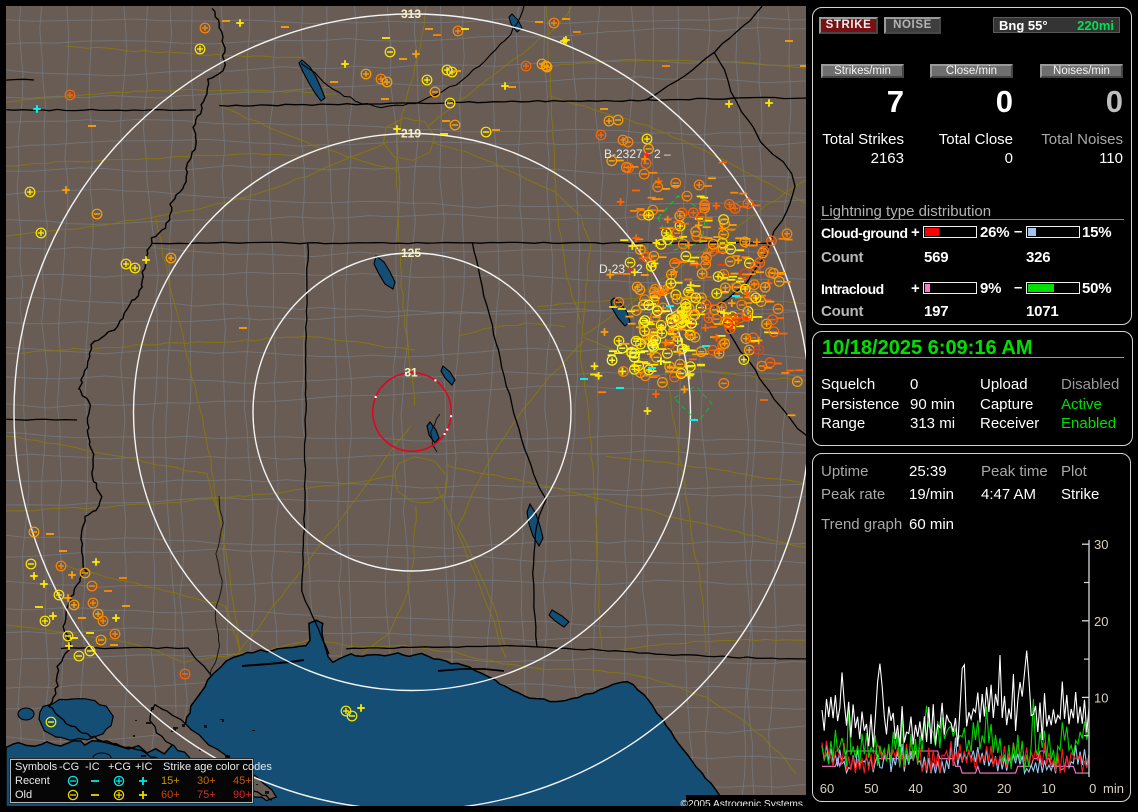  I want to click on svg-text: 31, so click(411, 373).